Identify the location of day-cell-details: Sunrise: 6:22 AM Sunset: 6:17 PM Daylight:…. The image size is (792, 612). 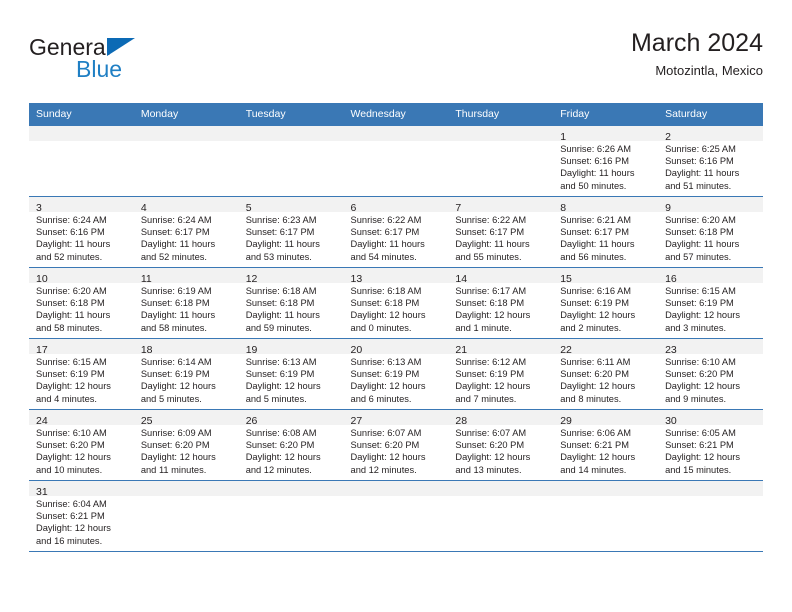
(396, 237).